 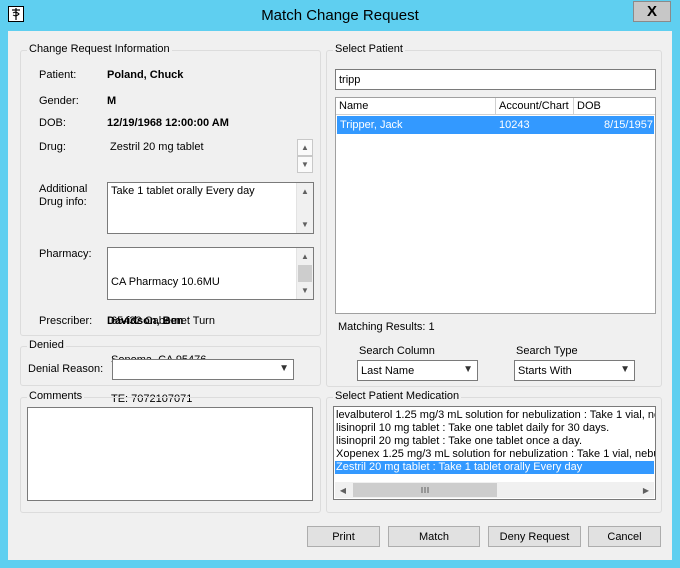 I want to click on gender-value: M, so click(x=112, y=101).